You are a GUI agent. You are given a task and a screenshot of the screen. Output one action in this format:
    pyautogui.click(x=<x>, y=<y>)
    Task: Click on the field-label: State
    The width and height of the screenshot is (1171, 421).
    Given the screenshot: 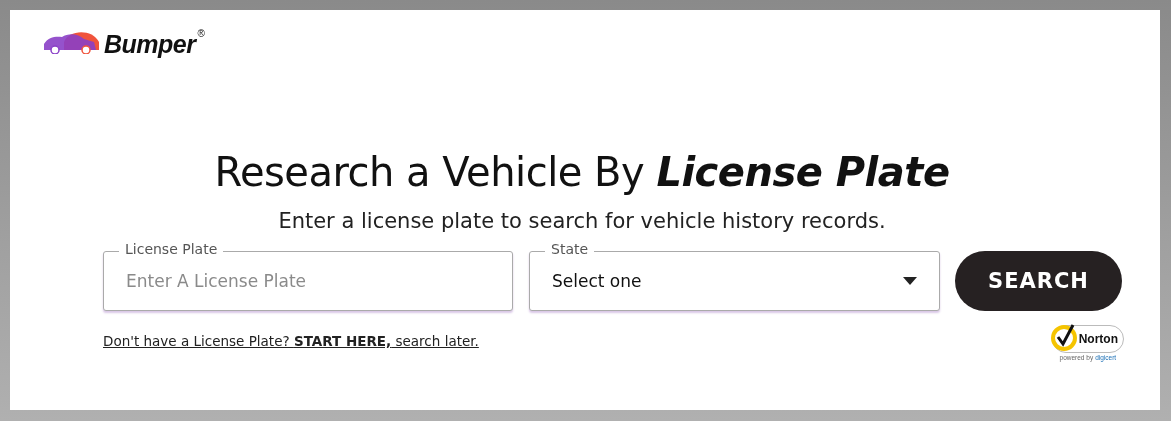 What is the action you would take?
    pyautogui.click(x=570, y=249)
    